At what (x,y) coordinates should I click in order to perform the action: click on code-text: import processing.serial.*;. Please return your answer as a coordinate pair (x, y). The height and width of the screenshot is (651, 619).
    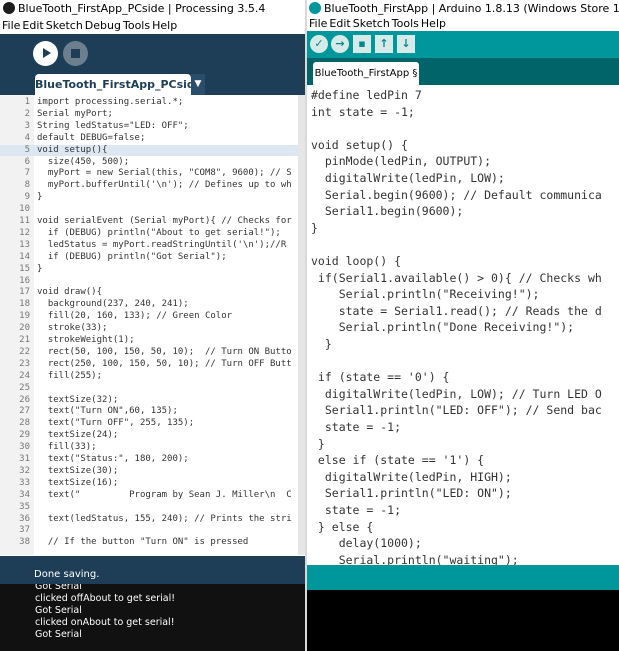
    Looking at the image, I should click on (110, 102).